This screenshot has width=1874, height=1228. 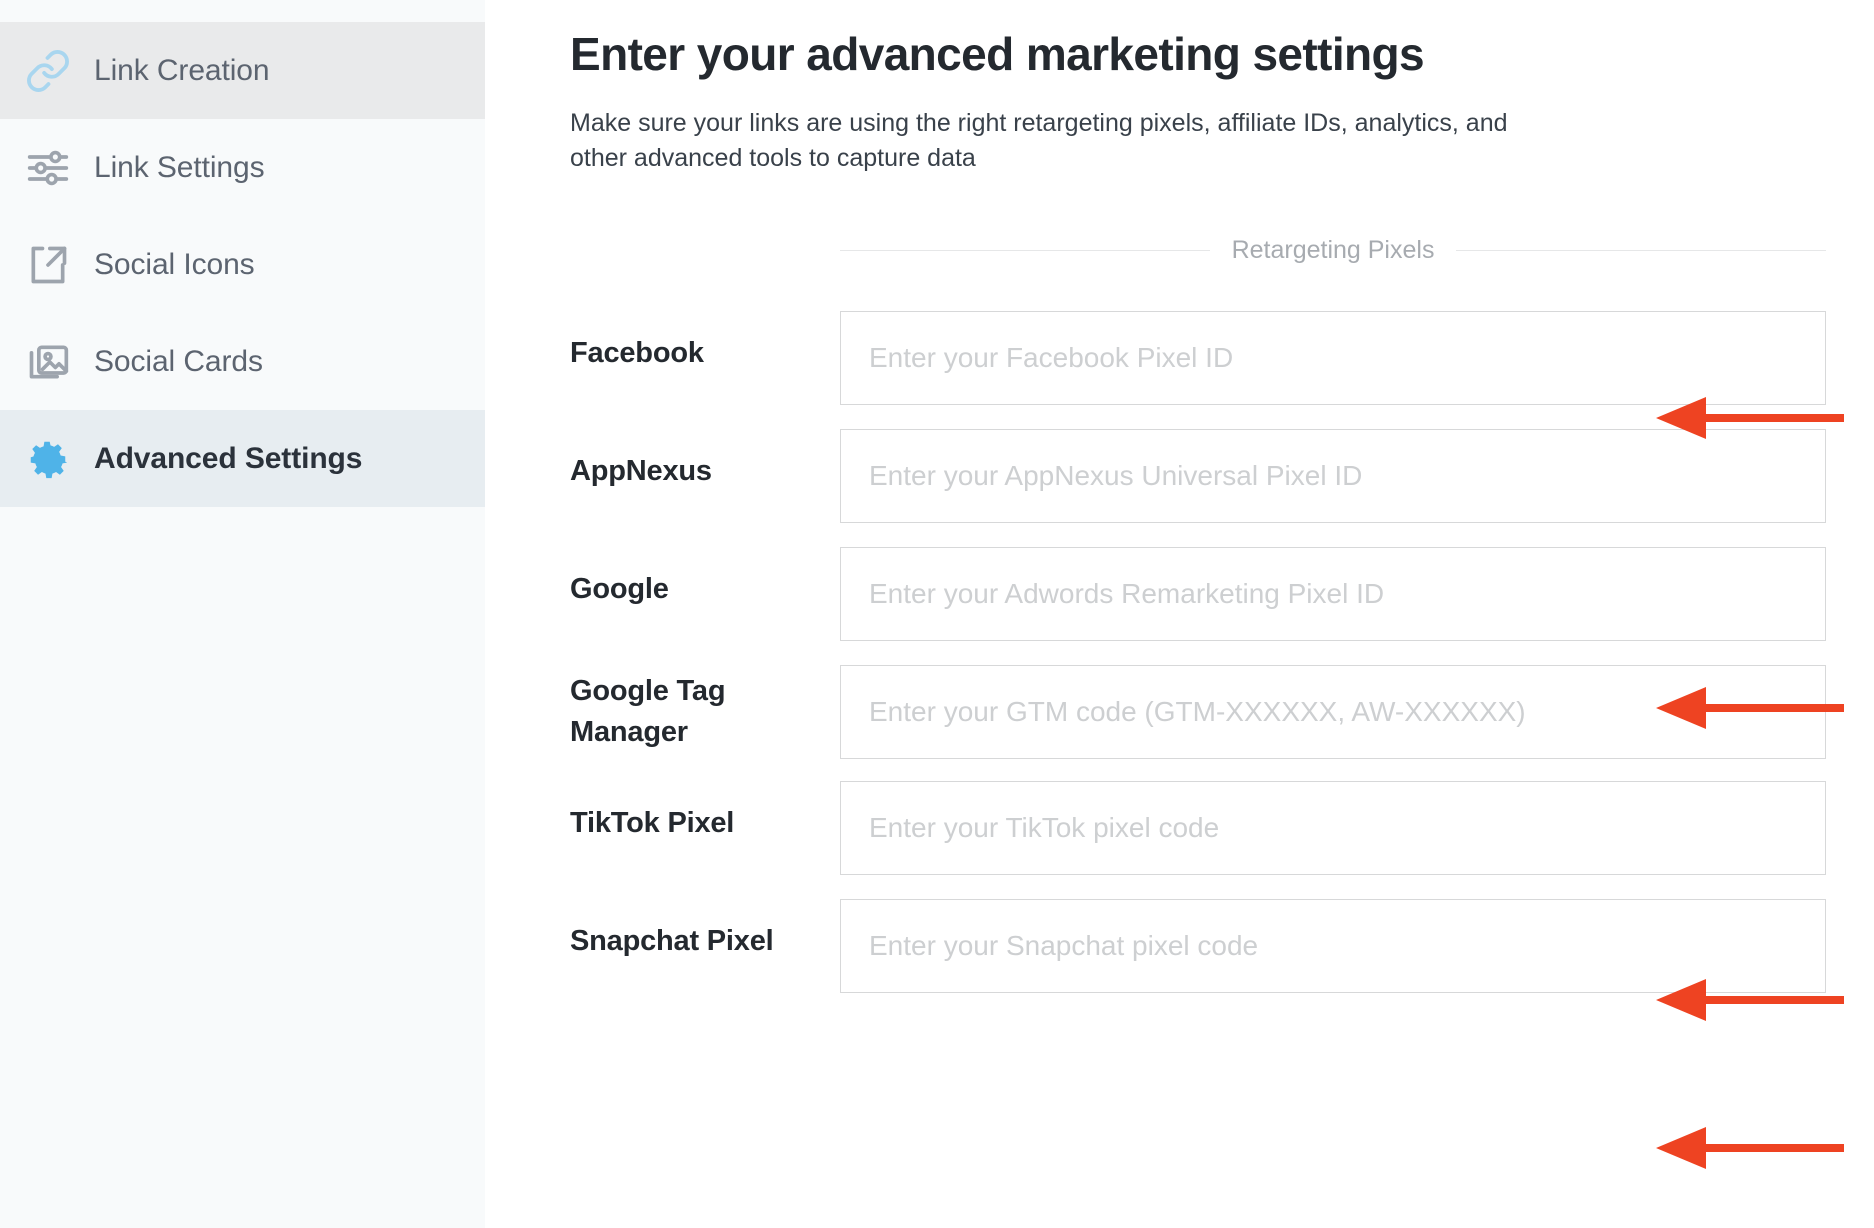 What do you see at coordinates (1116, 475) in the screenshot?
I see `appnexus-pixel-id-placeholder: Enter your AppNexus Universal Pixel ID` at bounding box center [1116, 475].